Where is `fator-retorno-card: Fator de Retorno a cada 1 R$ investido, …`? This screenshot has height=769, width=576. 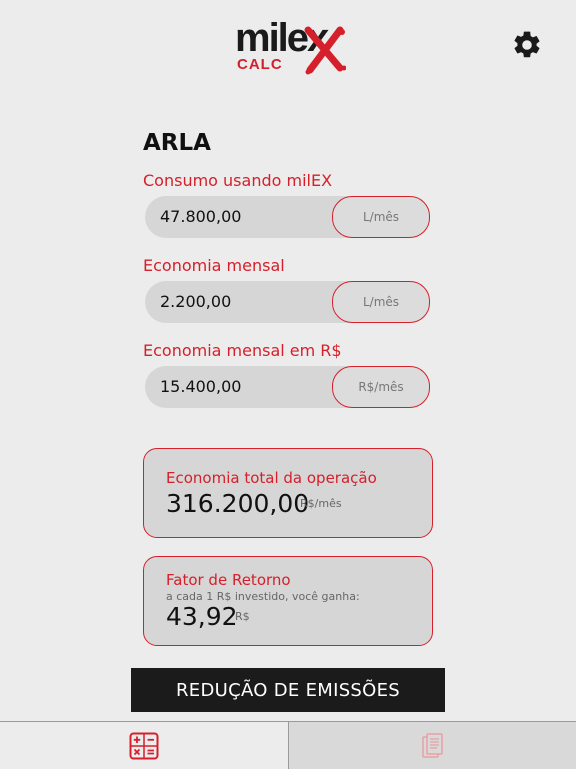 fator-retorno-card: Fator de Retorno a cada 1 R$ investido, … is located at coordinates (288, 601).